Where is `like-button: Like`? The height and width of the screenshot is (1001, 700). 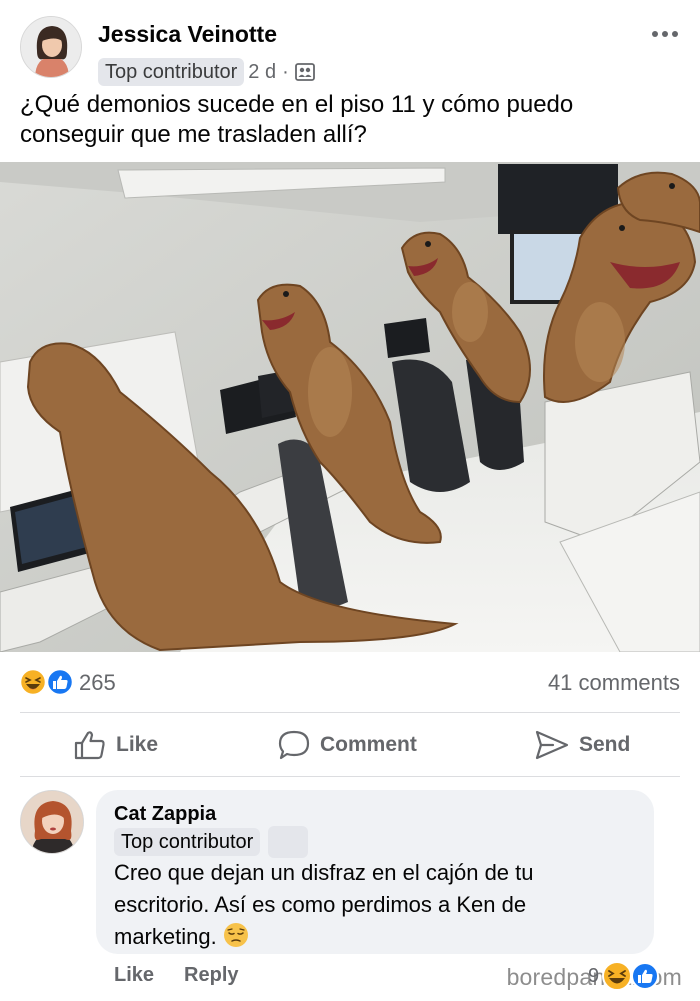 like-button: Like is located at coordinates (116, 745).